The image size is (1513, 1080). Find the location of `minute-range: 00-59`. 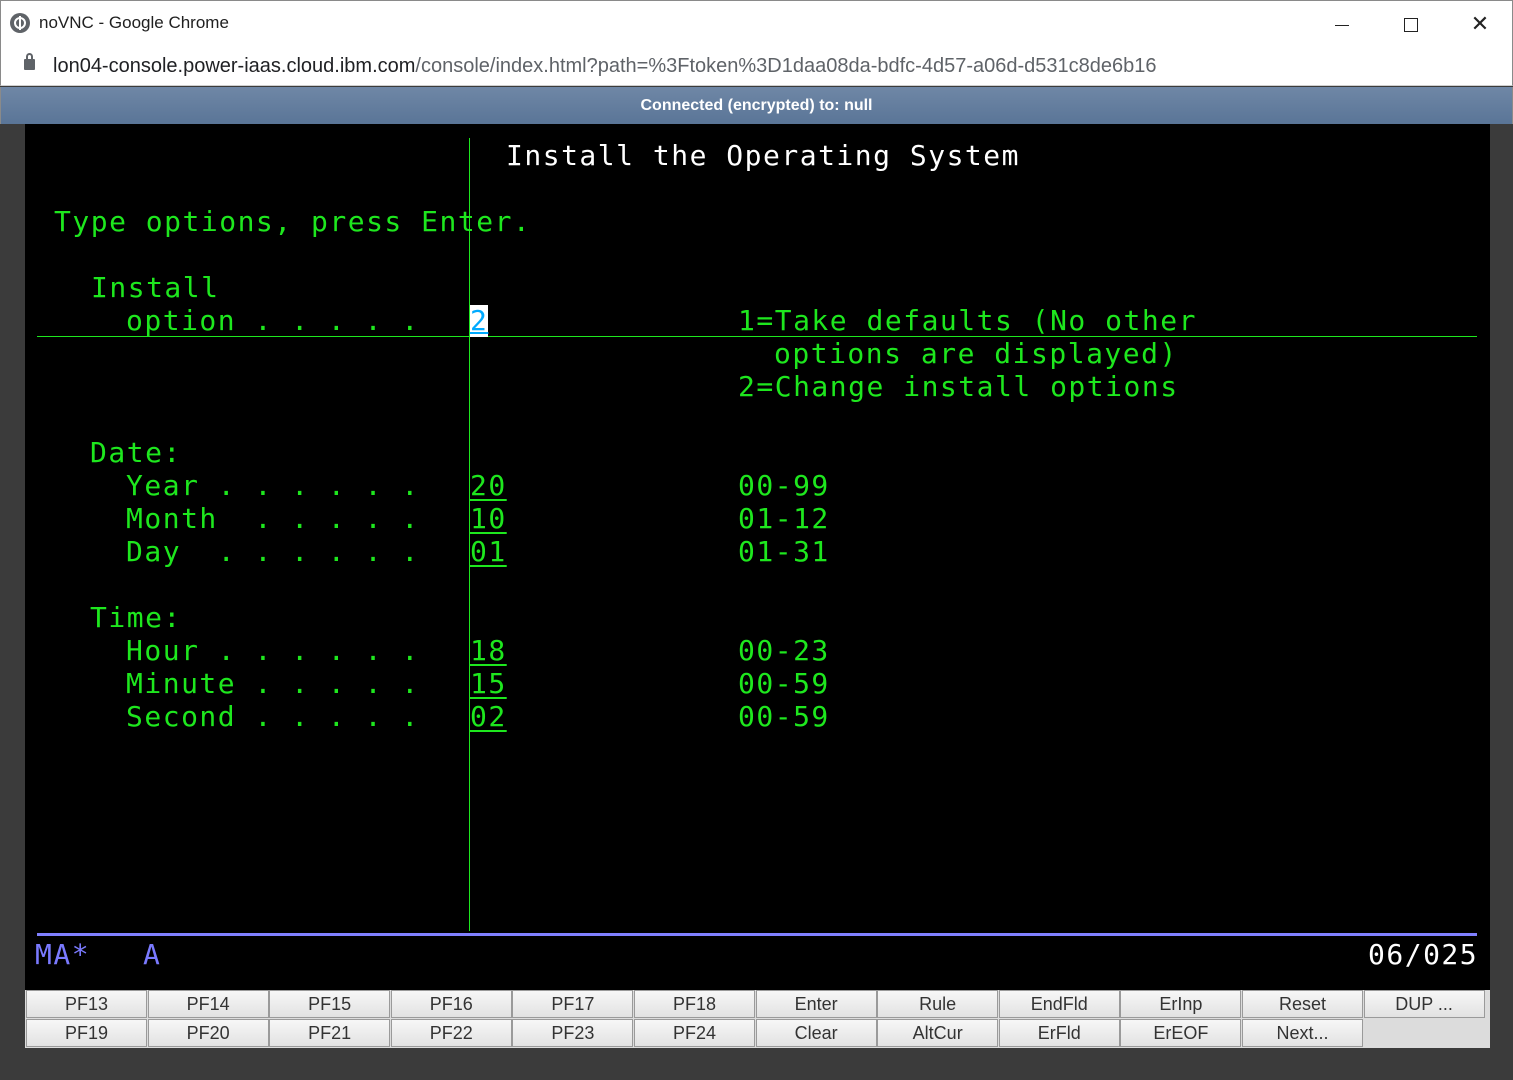

minute-range: 00-59 is located at coordinates (784, 683).